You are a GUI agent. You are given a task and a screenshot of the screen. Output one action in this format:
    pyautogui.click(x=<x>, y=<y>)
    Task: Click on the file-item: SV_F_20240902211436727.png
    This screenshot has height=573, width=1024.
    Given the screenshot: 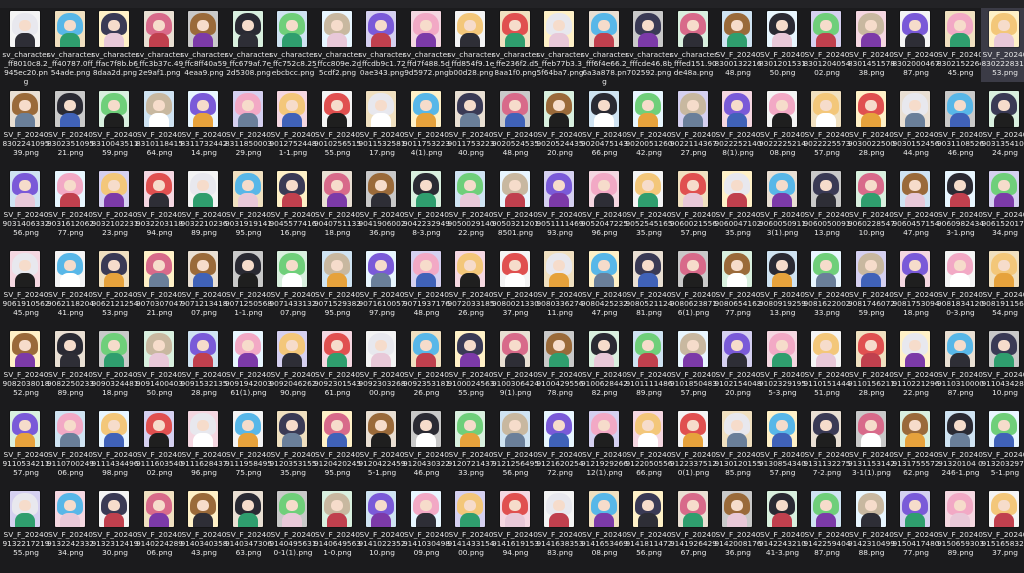 What is the action you would take?
    pyautogui.click(x=694, y=125)
    